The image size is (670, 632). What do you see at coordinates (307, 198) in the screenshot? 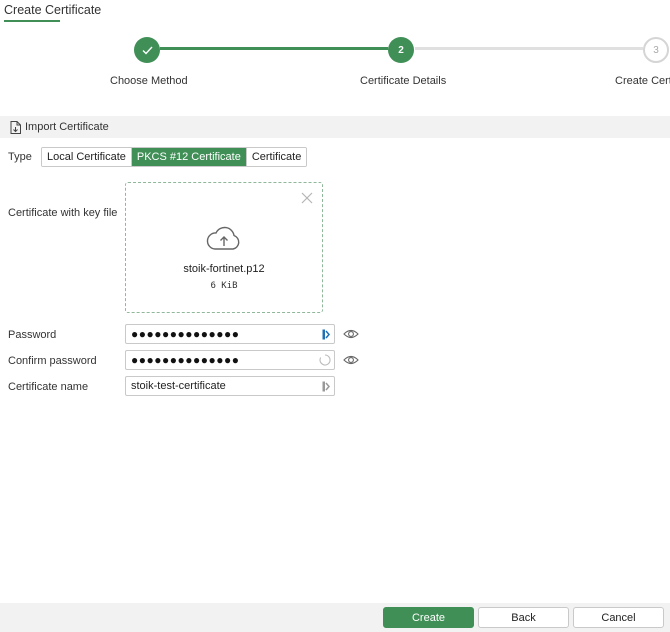
I see `close-icon` at bounding box center [307, 198].